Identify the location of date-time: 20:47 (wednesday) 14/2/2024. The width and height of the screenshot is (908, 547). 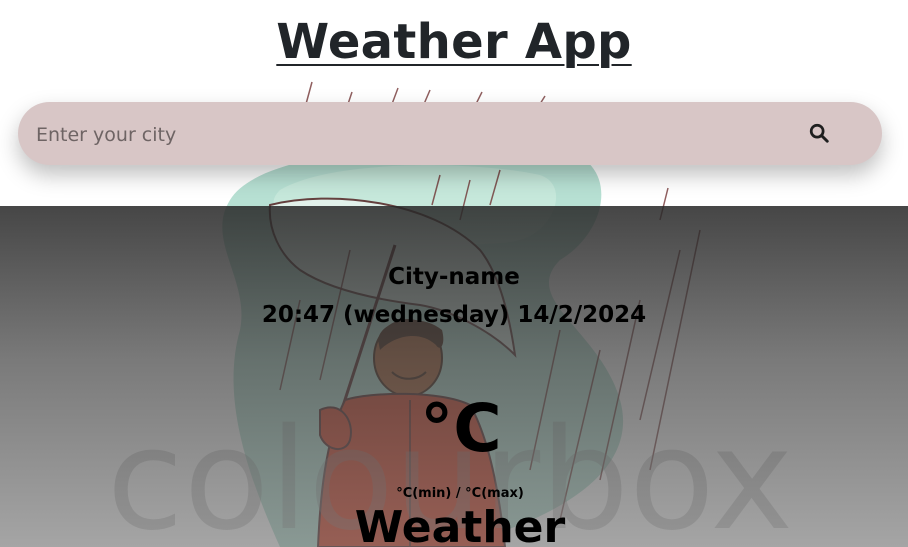
(454, 315).